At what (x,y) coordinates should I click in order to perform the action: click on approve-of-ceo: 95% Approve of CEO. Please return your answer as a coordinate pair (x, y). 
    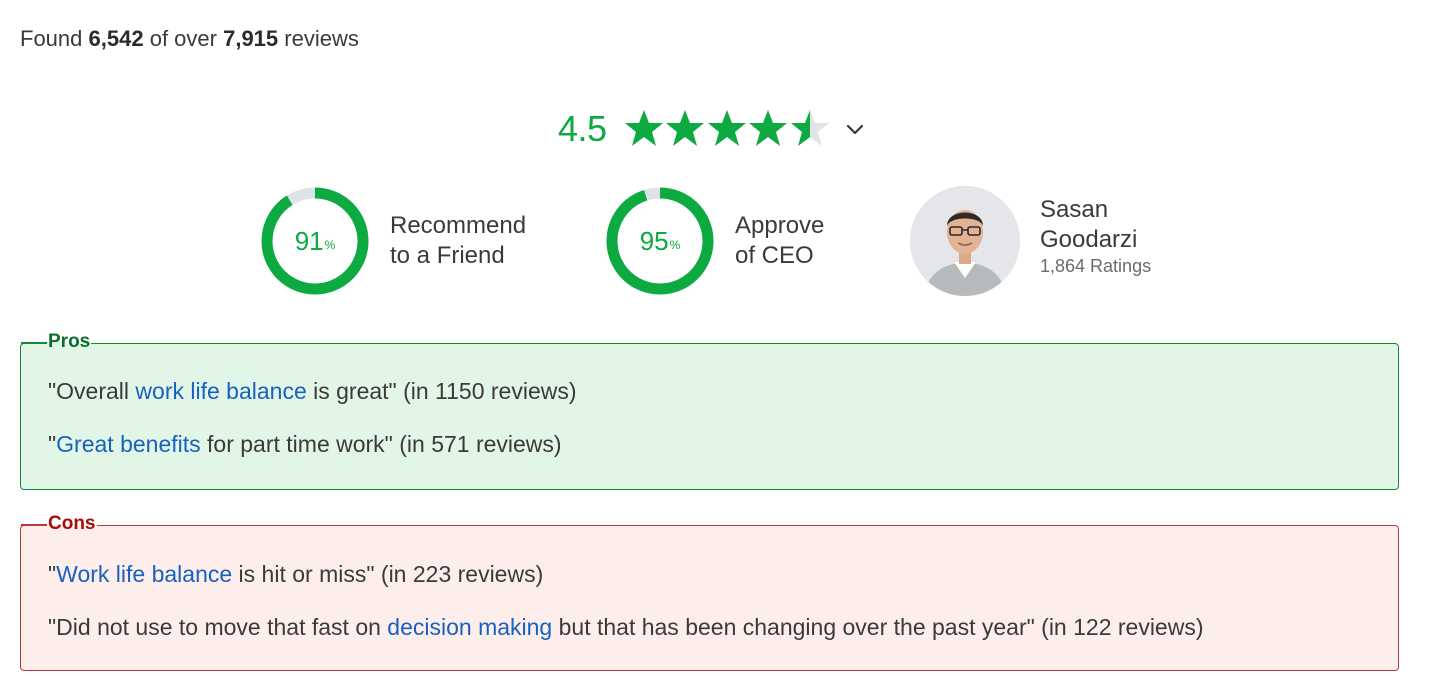
    Looking at the image, I should click on (714, 241).